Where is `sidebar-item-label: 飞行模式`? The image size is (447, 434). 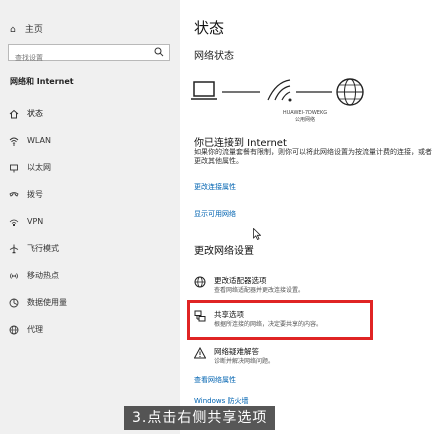
sidebar-item-label: 飞行模式 is located at coordinates (43, 248).